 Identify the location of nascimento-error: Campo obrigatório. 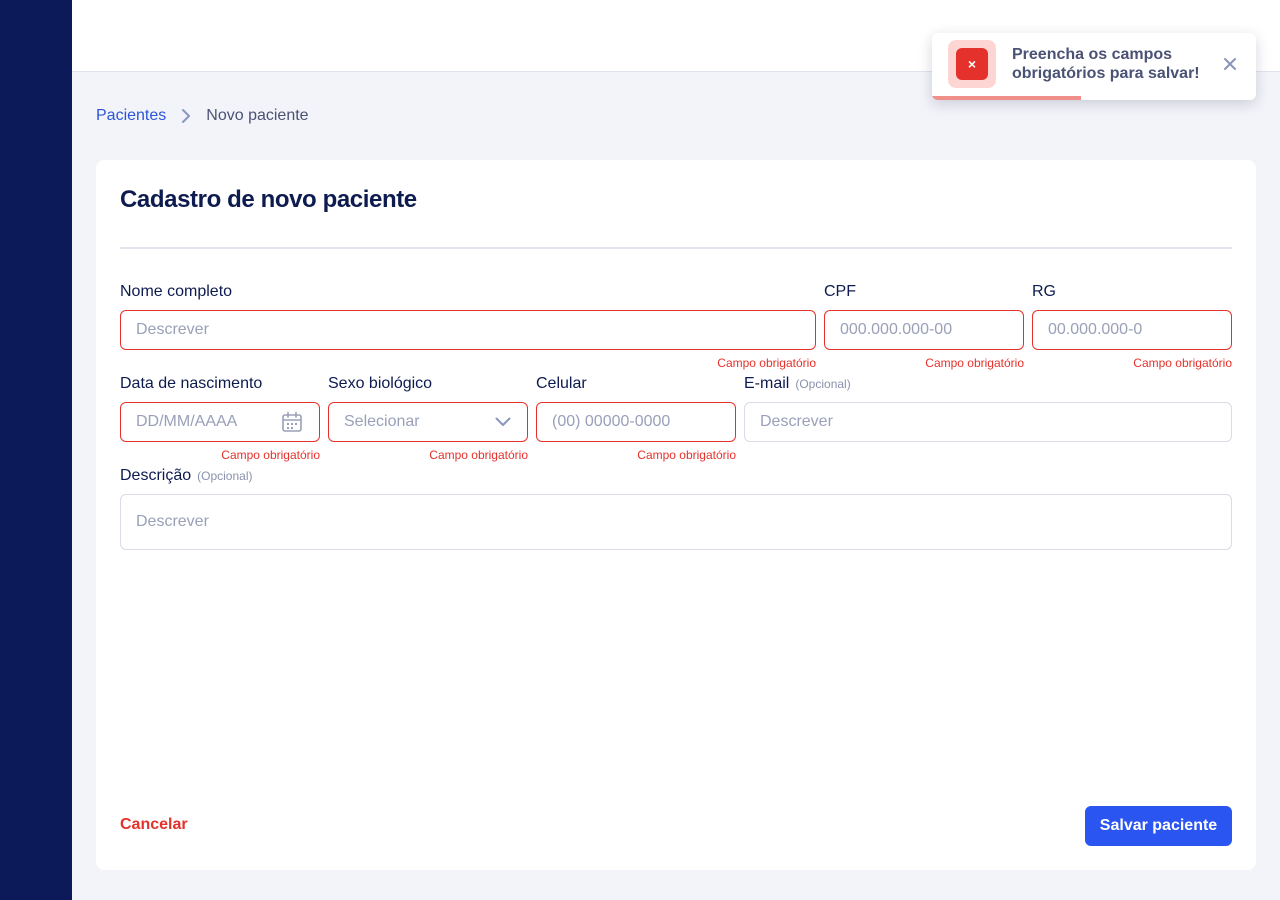
(270, 455).